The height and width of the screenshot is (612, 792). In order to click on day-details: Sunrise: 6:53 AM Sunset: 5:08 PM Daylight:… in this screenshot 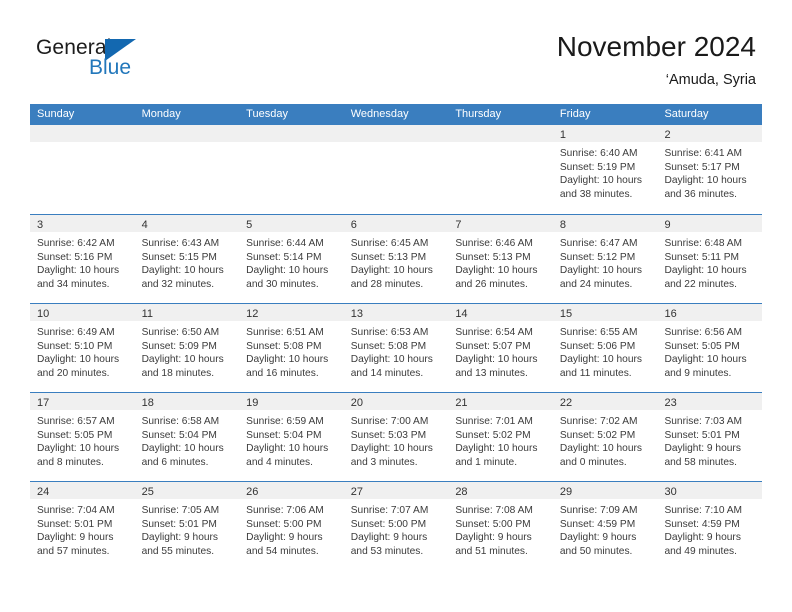, I will do `click(396, 350)`.